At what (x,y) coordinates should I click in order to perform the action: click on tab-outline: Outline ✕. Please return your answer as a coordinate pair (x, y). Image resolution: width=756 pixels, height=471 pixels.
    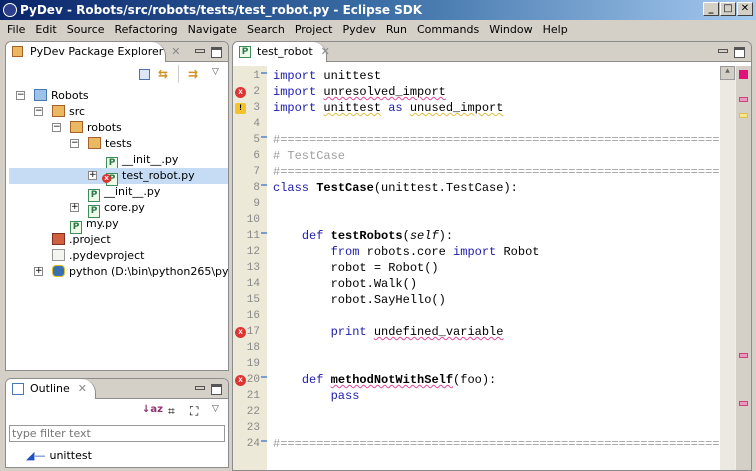
    Looking at the image, I should click on (51, 389).